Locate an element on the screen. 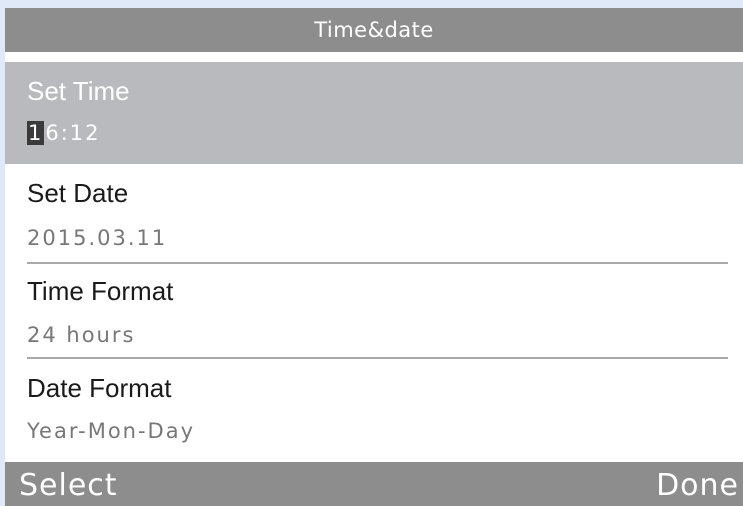 Image resolution: width=743 pixels, height=506 pixels. setting-value: 2015.03.11 is located at coordinates (97, 238).